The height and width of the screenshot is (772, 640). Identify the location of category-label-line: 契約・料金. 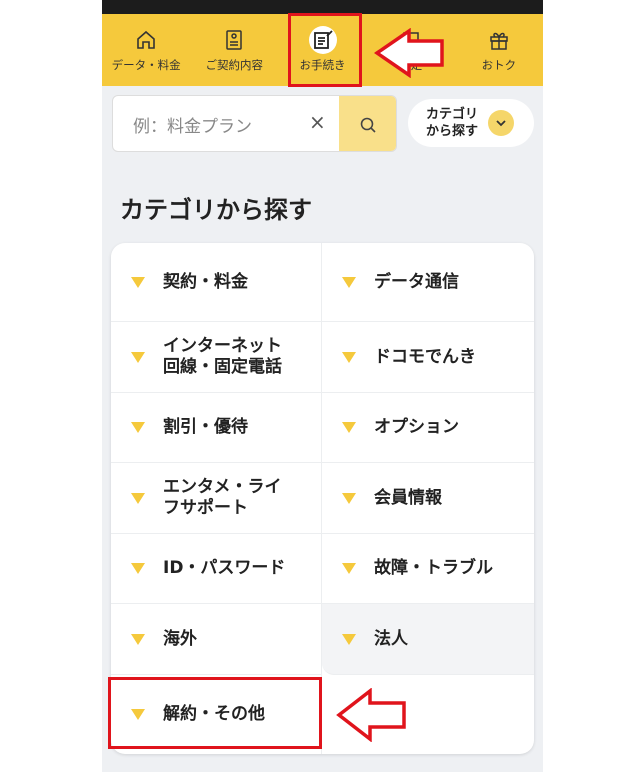
(205, 281).